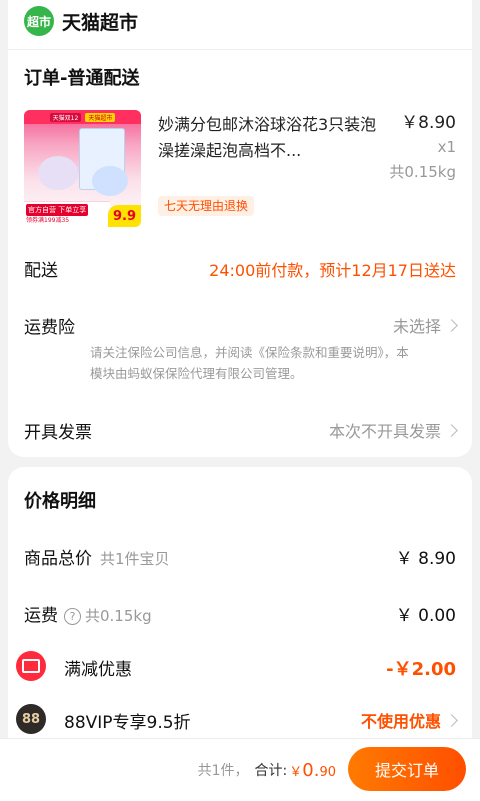 This screenshot has height=801, width=480. What do you see at coordinates (428, 123) in the screenshot?
I see `product-price: ￥8.90` at bounding box center [428, 123].